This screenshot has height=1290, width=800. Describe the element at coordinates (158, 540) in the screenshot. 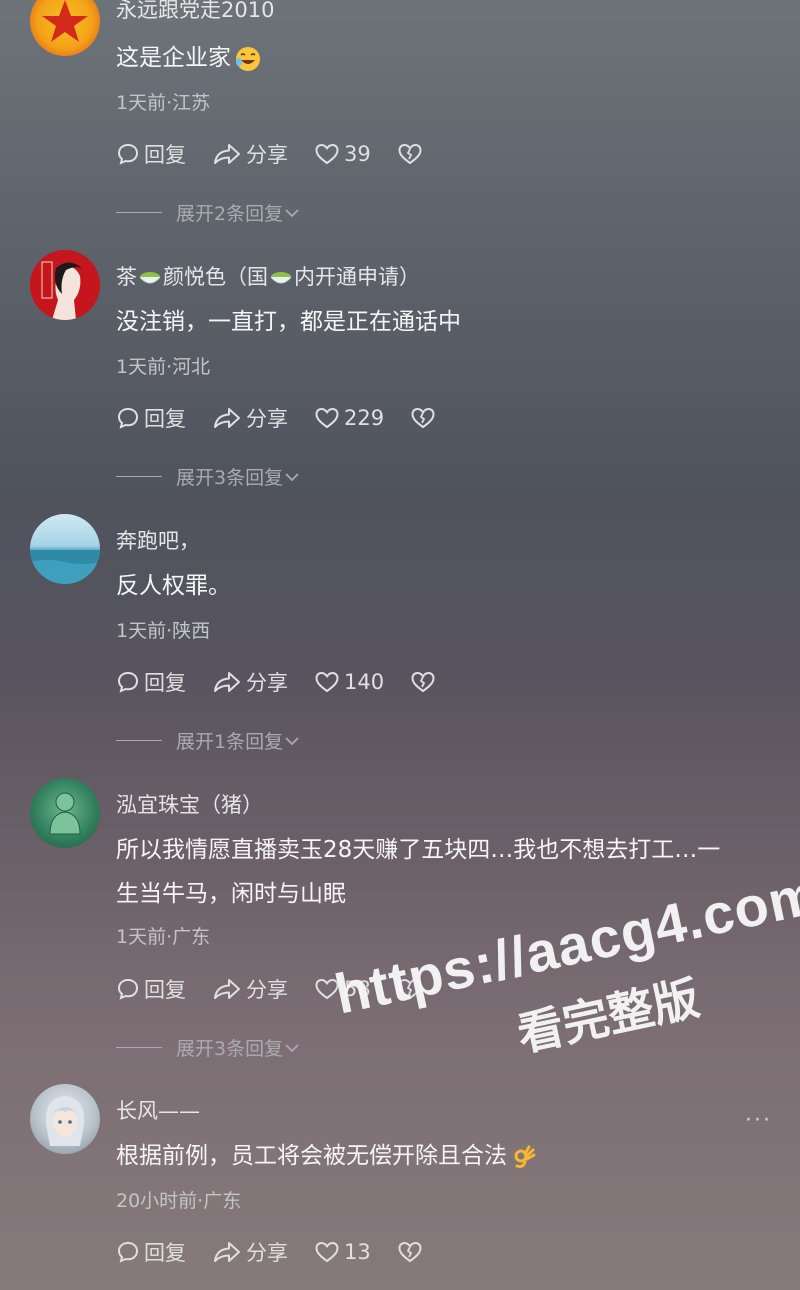

I see `username: 奔跑吧，` at that location.